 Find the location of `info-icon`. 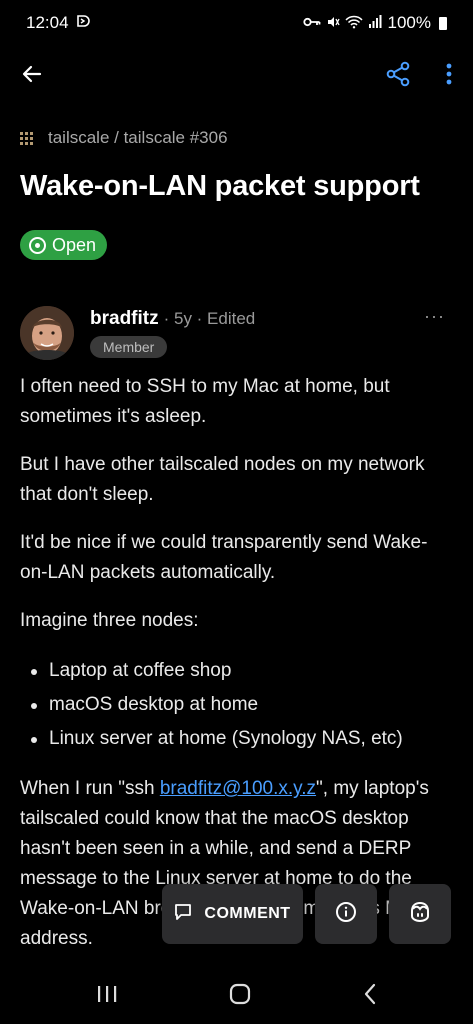

info-icon is located at coordinates (346, 914).